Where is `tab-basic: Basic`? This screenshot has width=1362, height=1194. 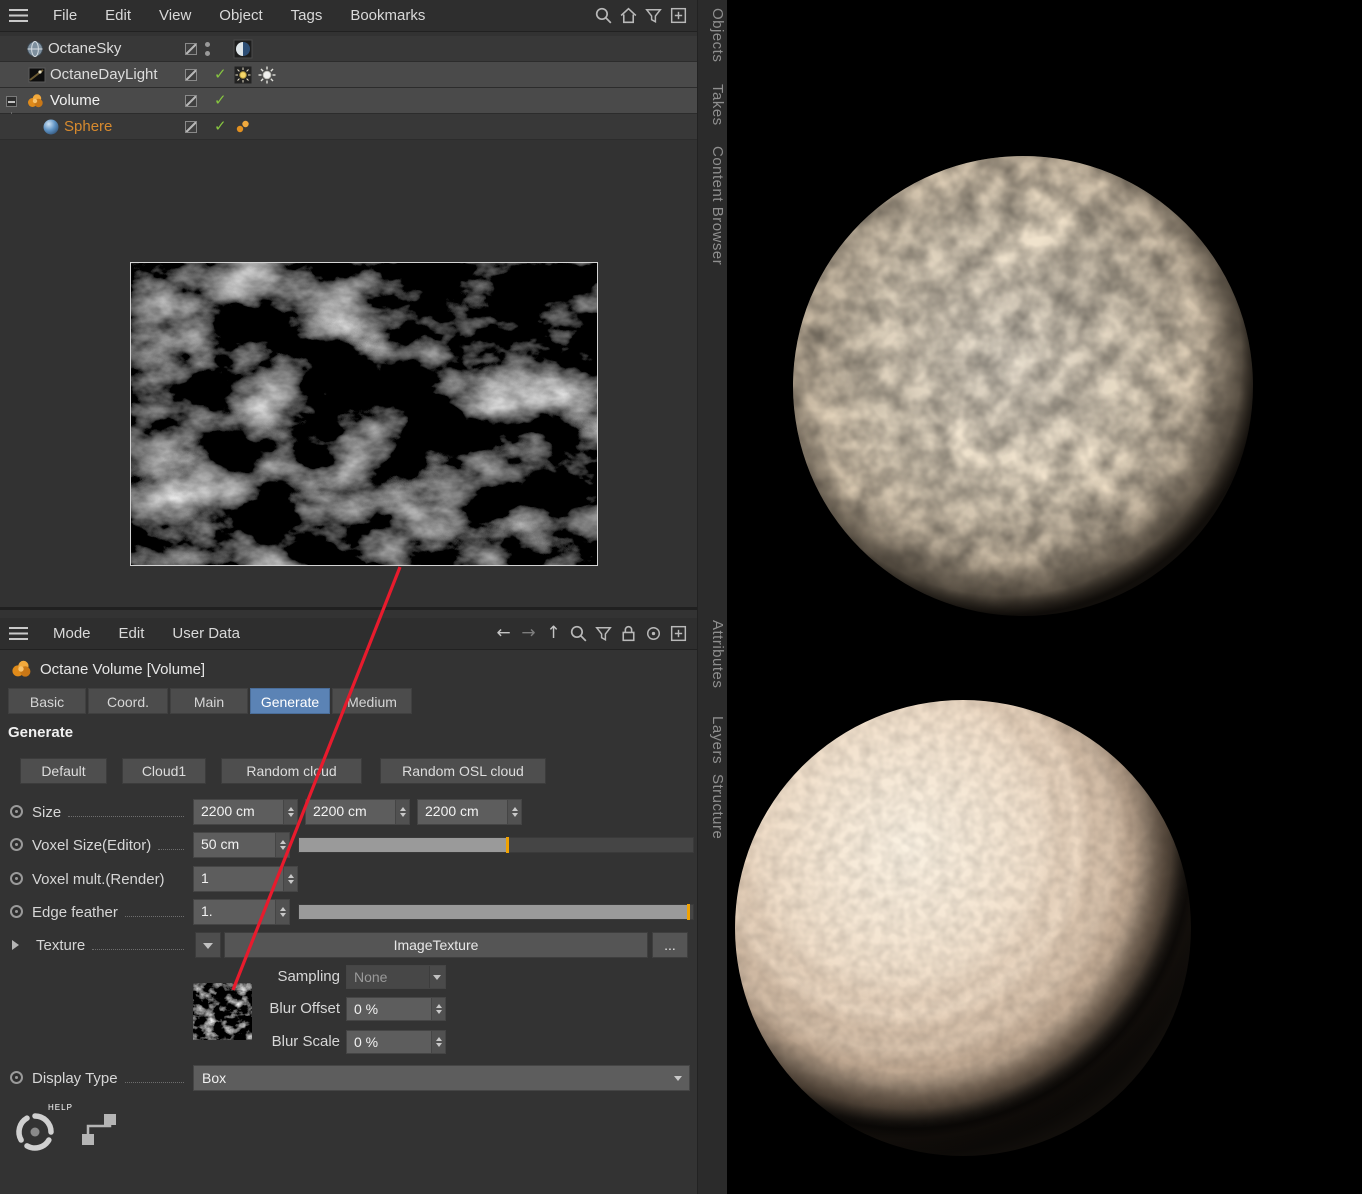
tab-basic: Basic is located at coordinates (47, 701).